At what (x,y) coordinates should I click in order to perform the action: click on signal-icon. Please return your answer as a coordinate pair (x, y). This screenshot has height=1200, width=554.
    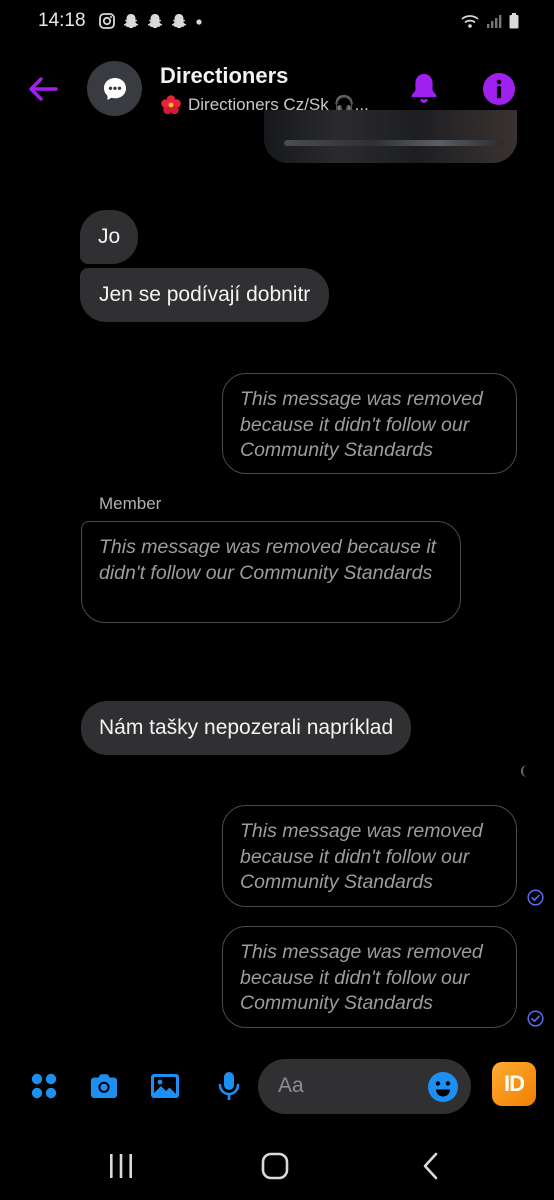
    Looking at the image, I should click on (494, 21).